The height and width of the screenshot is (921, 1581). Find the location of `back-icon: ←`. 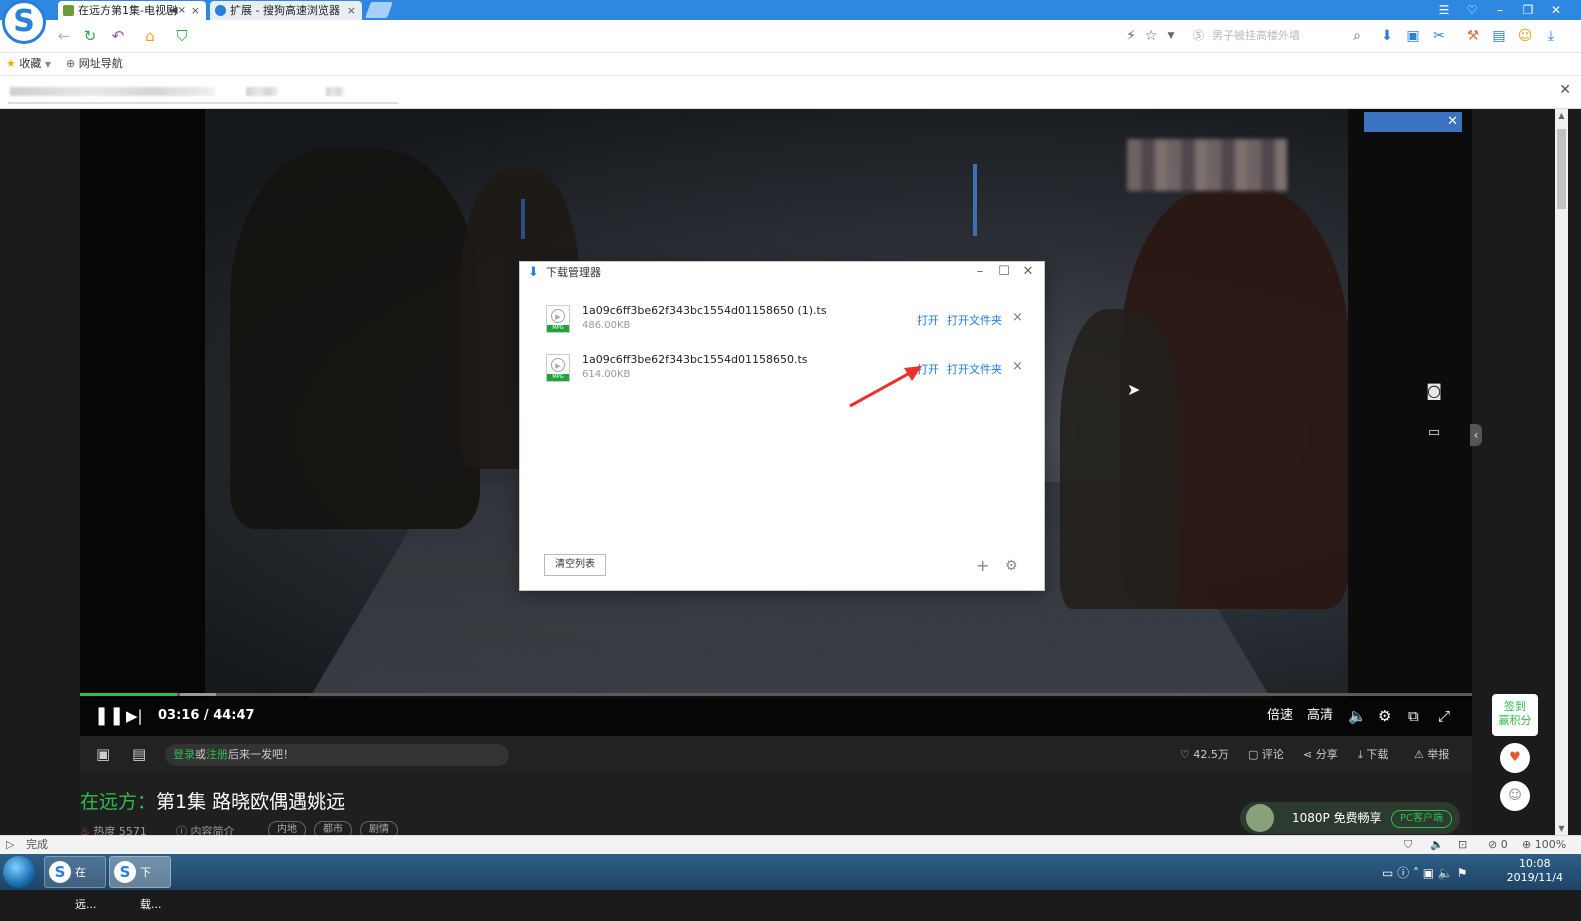

back-icon: ← is located at coordinates (64, 36).